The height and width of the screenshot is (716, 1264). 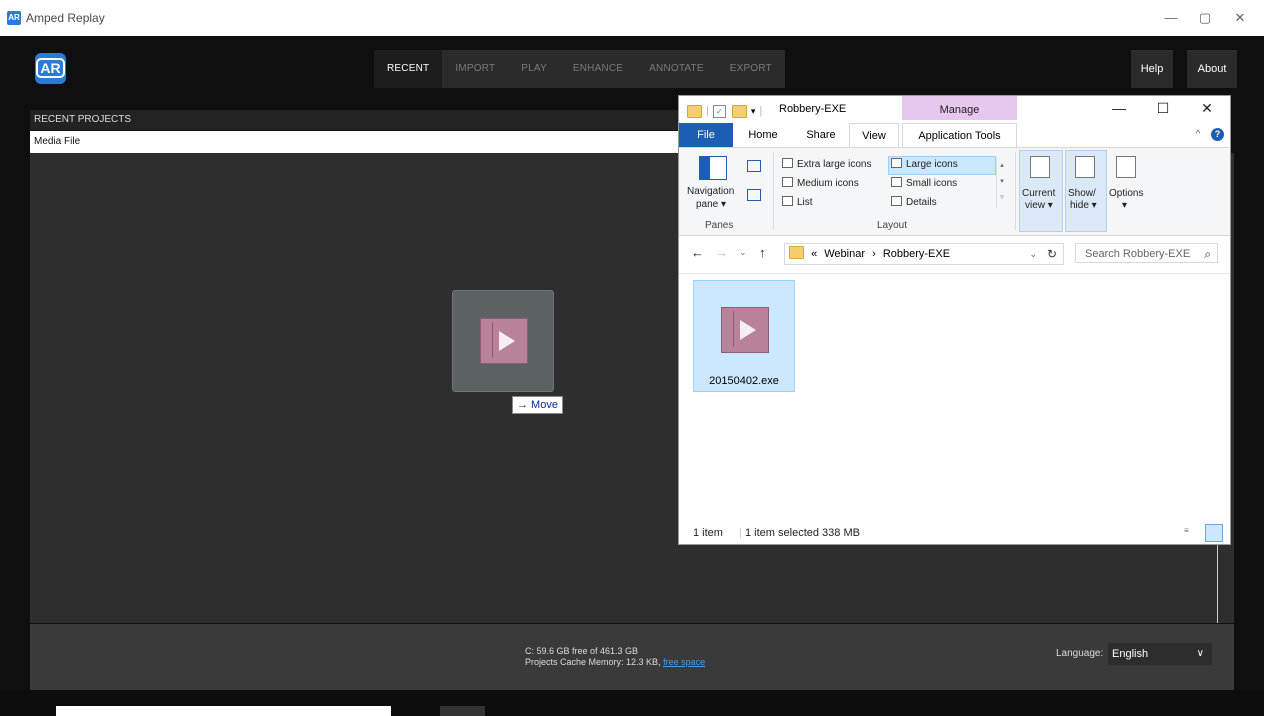 I want to click on forward-icon: →, so click(x=721, y=252).